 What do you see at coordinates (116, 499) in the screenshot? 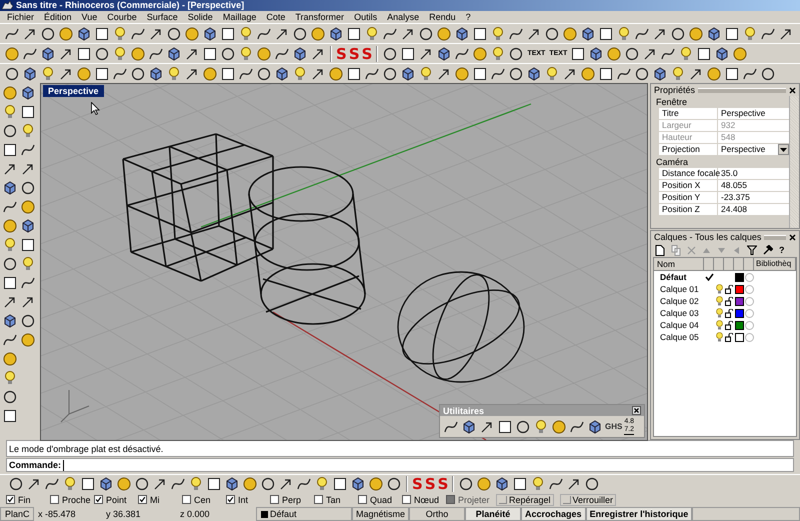
I see `osnap-checkbox: Point` at bounding box center [116, 499].